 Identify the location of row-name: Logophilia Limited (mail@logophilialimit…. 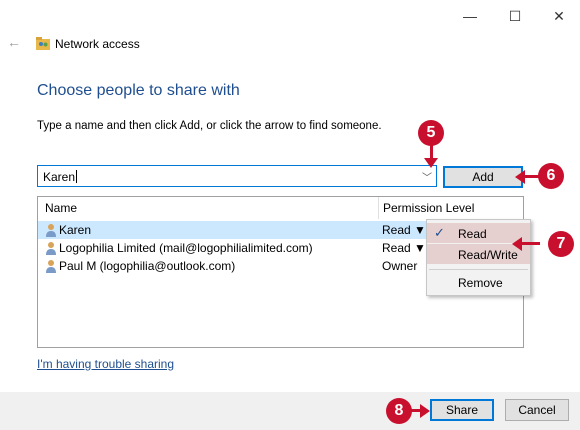
(186, 248).